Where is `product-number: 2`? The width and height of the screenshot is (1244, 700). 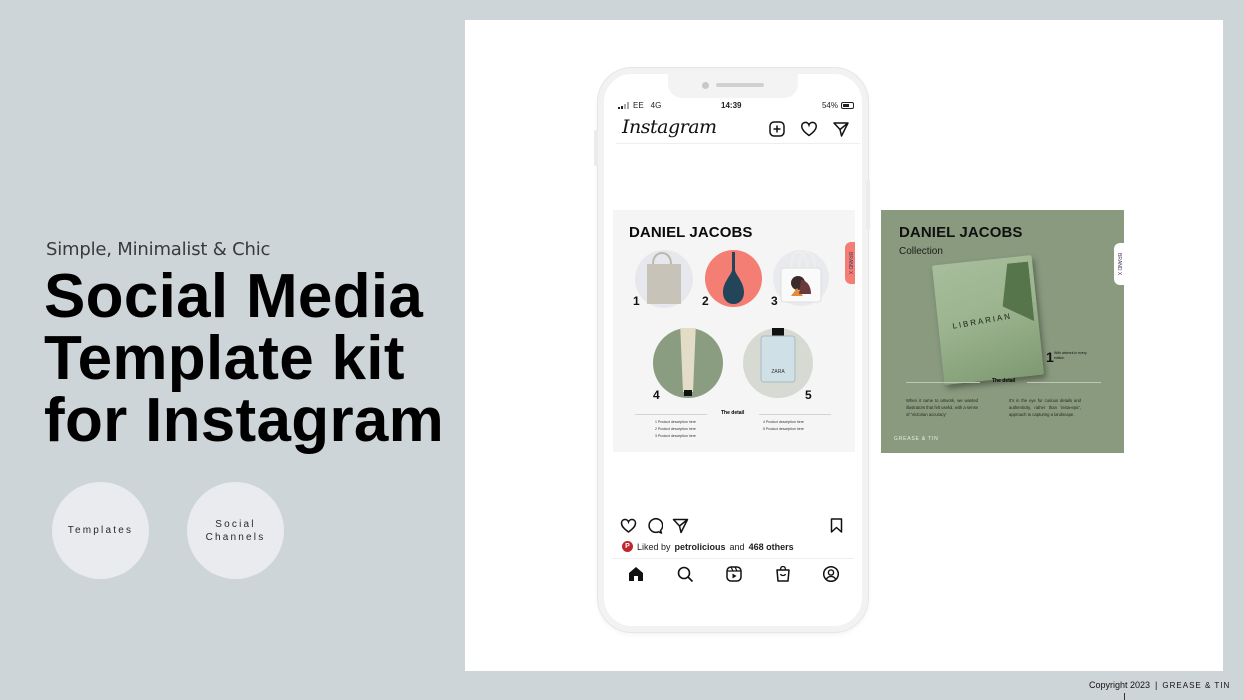
product-number: 2 is located at coordinates (705, 301).